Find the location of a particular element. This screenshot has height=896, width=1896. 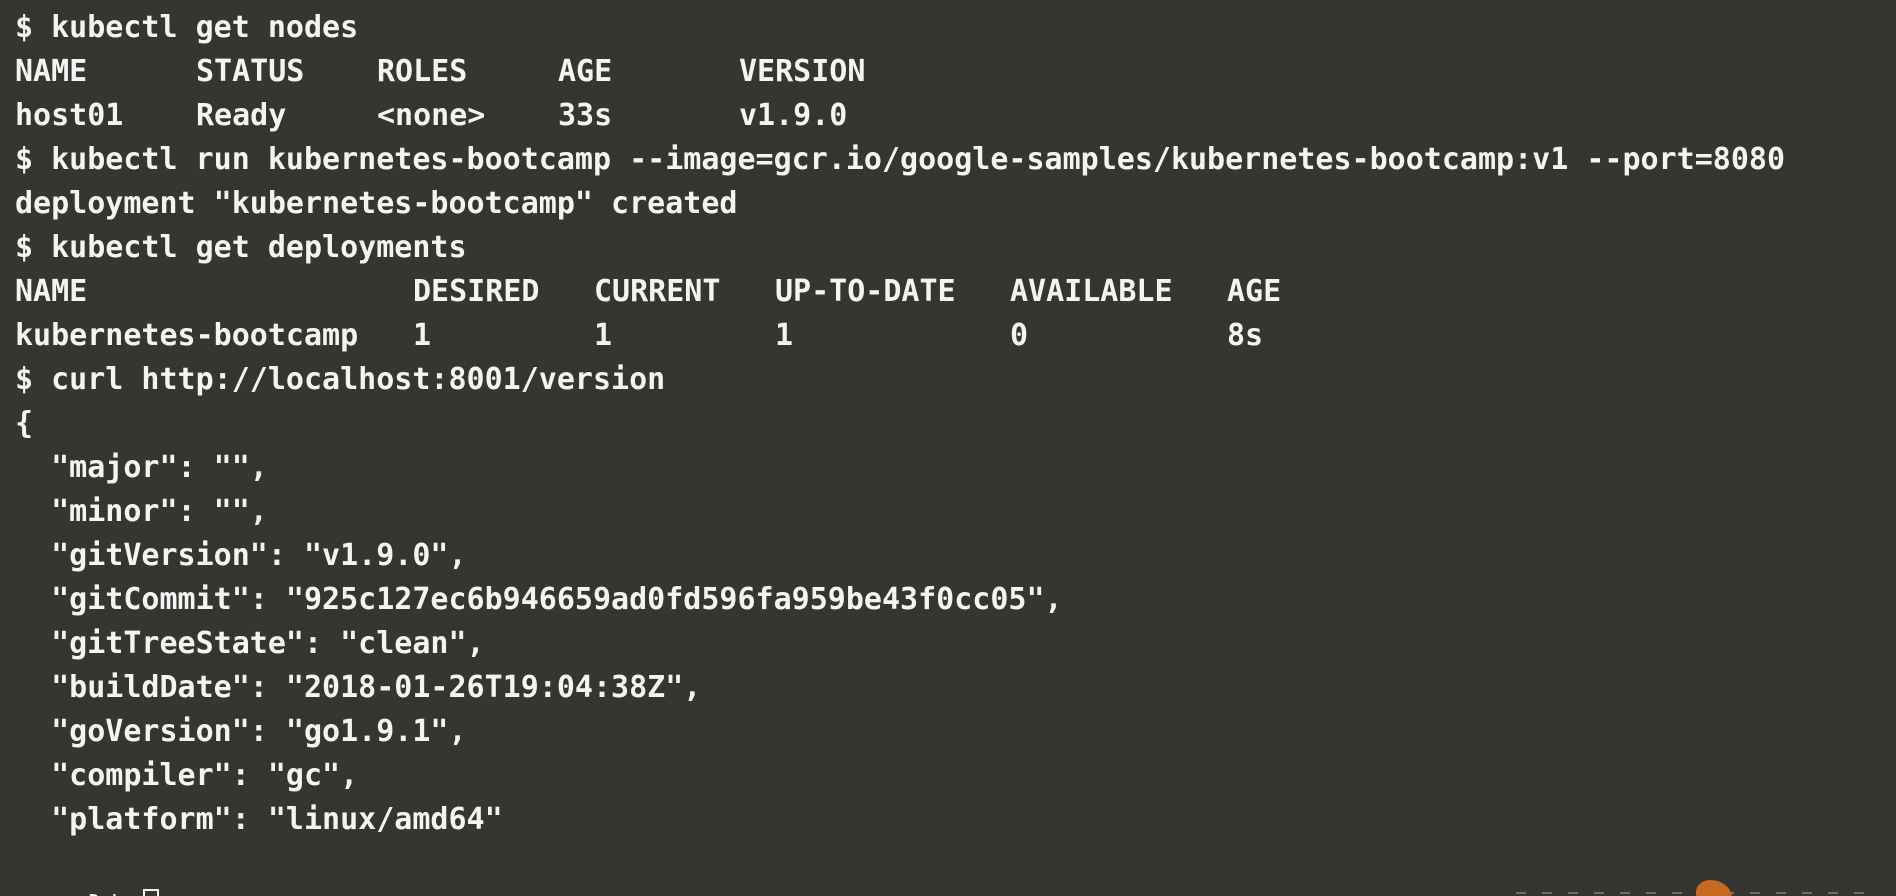

json-output-line: "buildDate": "2018-01-26T19:04:38Z", is located at coordinates (358, 687).